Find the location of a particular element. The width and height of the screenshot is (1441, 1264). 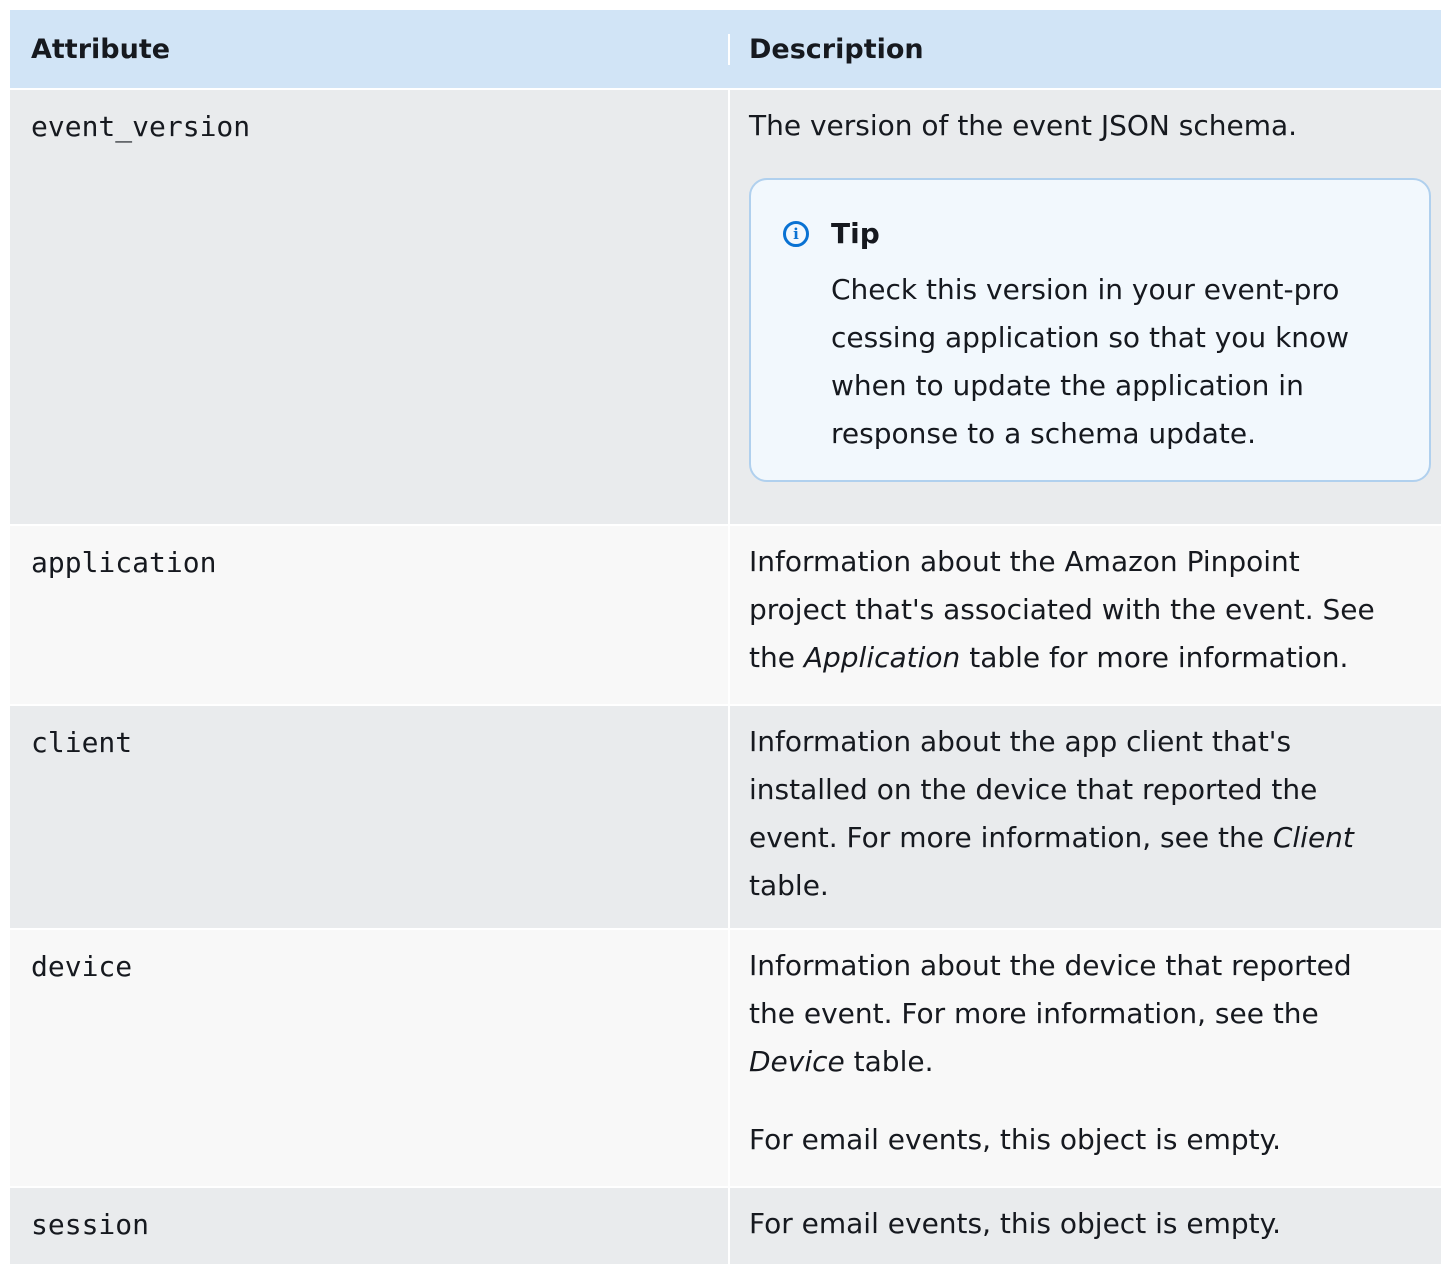

attribute-cell: client is located at coordinates (370, 817).